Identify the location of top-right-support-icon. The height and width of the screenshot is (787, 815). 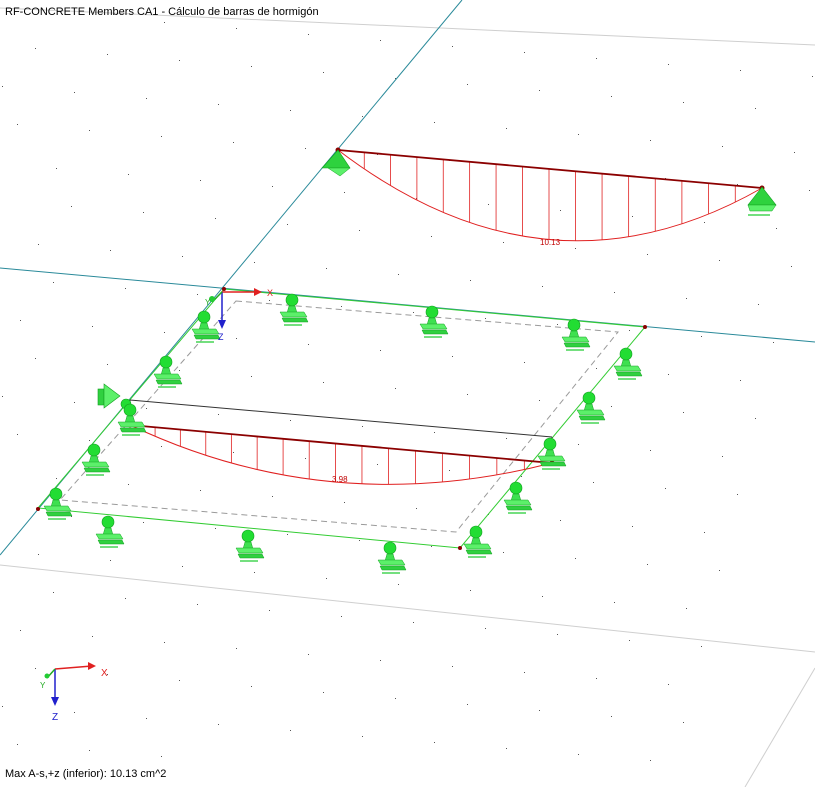
(762, 201).